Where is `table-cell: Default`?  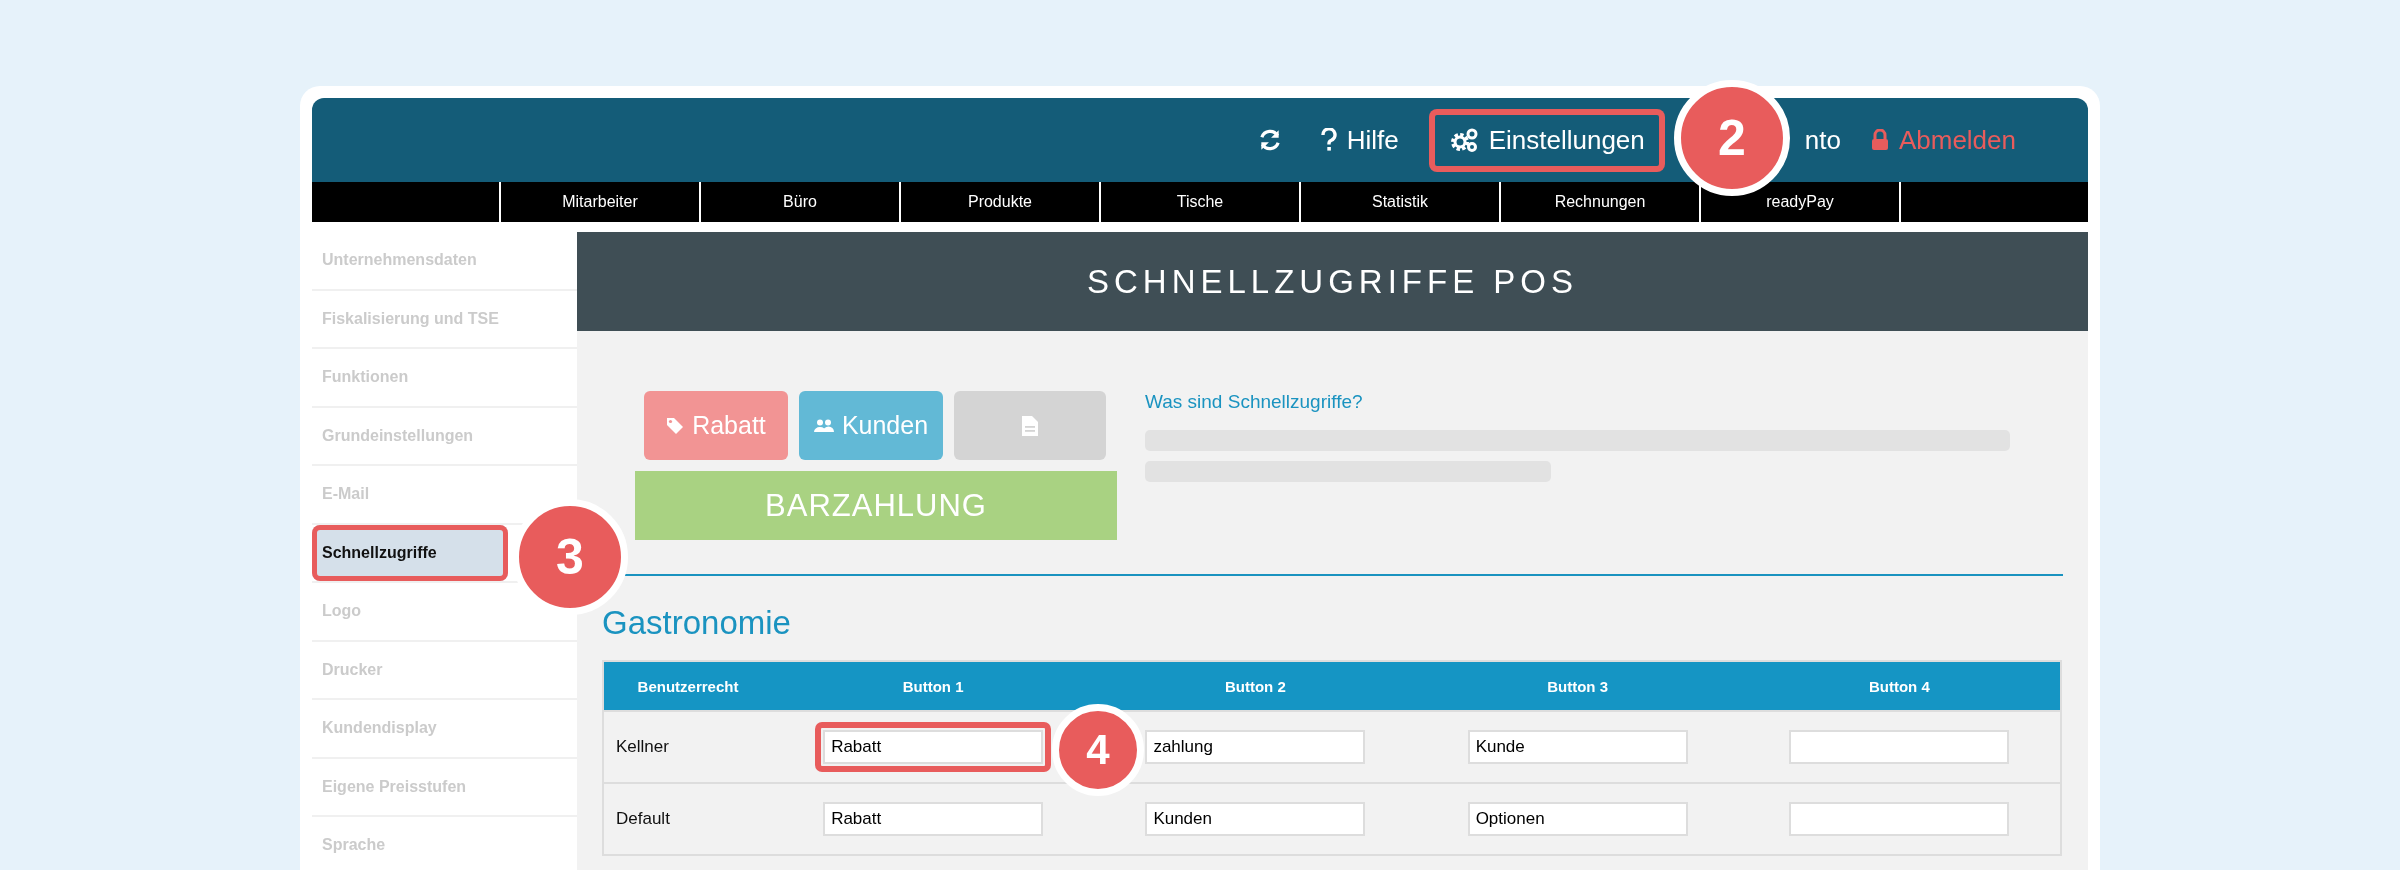
table-cell: Default is located at coordinates (687, 819).